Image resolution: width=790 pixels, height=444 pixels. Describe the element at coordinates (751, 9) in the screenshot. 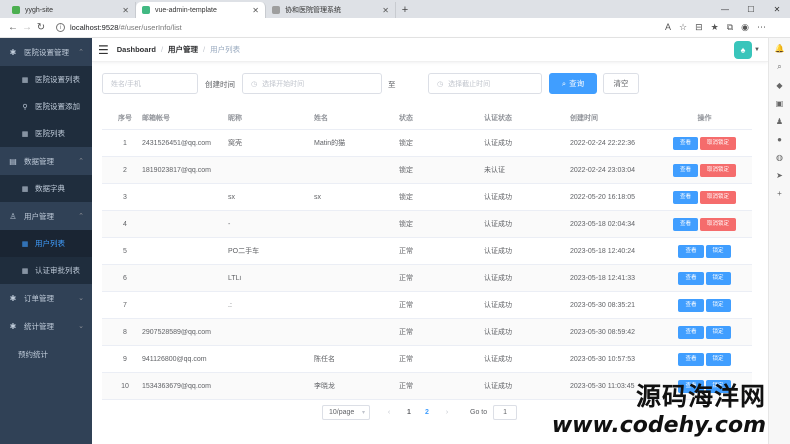

I see `maximize-icon: ☐` at that location.